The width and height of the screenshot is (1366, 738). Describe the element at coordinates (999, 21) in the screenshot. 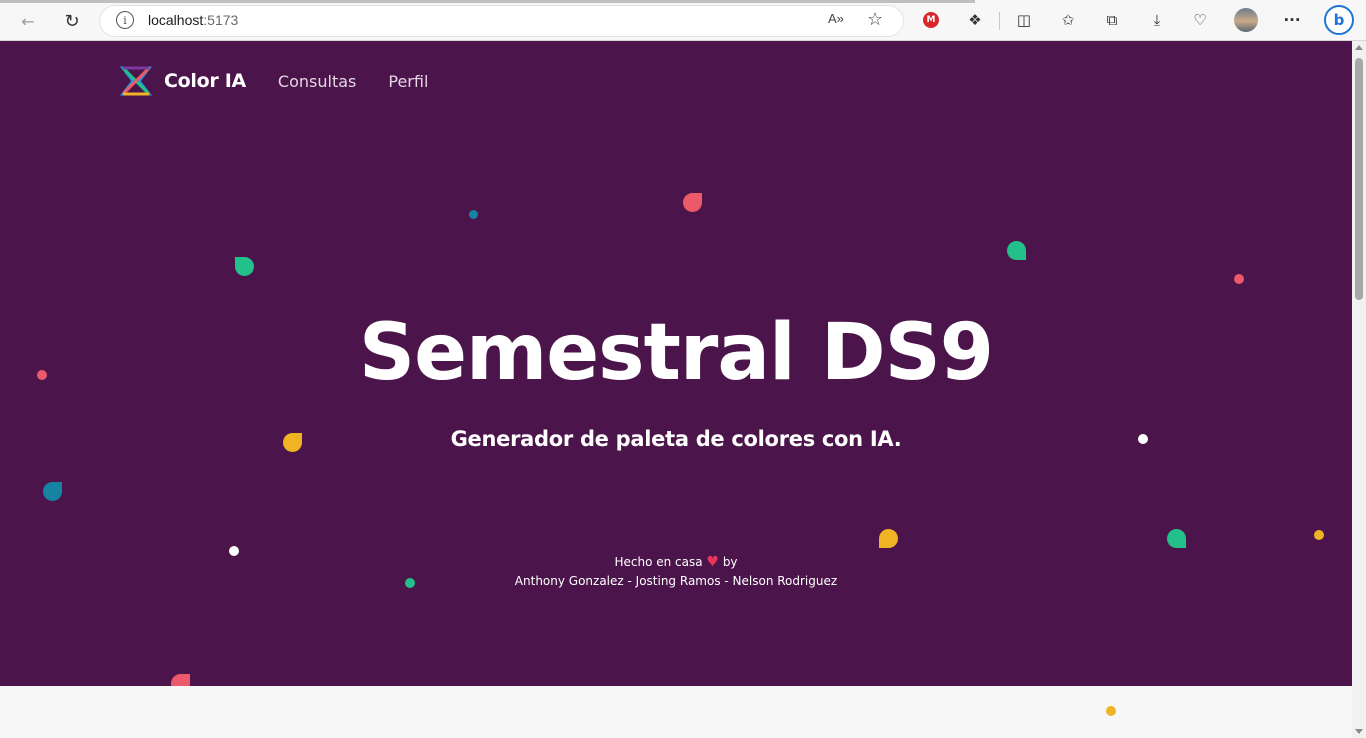

I see `toolbar-separator` at that location.